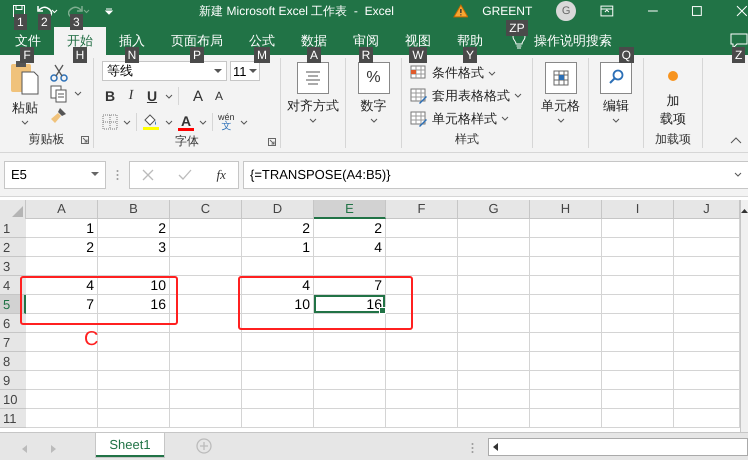 The image size is (748, 460). What do you see at coordinates (53, 449) in the screenshot?
I see `next-sheet-icon` at bounding box center [53, 449].